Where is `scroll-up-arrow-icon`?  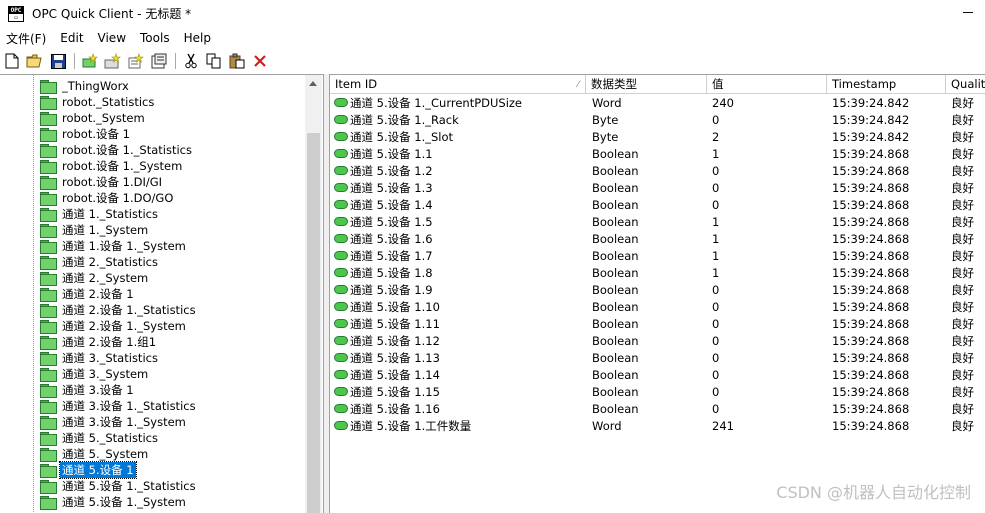
scroll-up-arrow-icon is located at coordinates (313, 83).